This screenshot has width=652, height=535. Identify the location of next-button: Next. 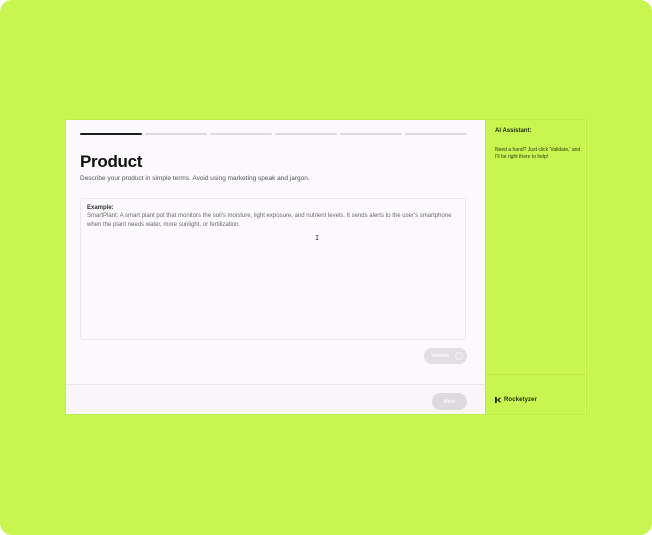
(449, 401).